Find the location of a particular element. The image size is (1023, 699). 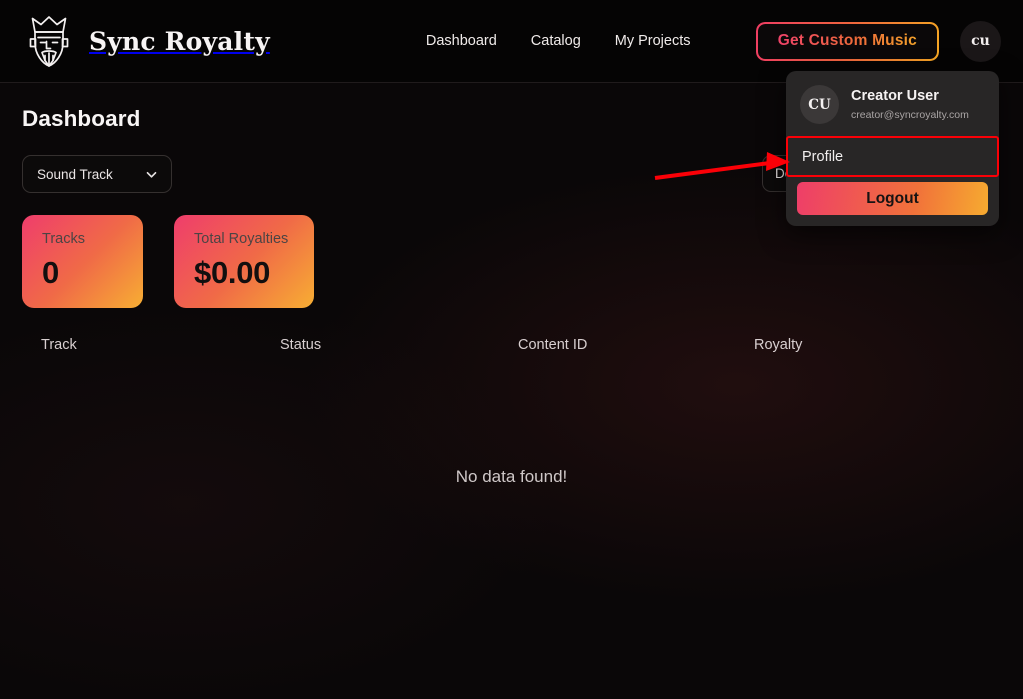

get-custom-music-button: Get Custom Music is located at coordinates (847, 41).